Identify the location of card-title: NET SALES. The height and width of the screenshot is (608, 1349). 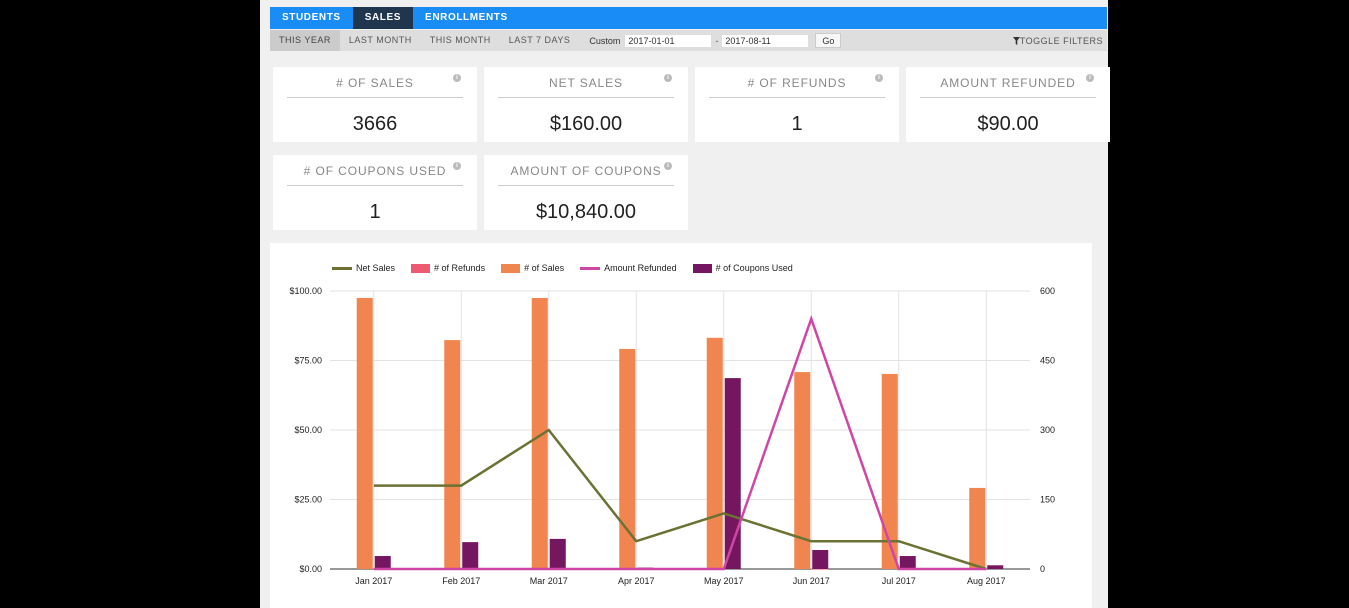
(586, 86).